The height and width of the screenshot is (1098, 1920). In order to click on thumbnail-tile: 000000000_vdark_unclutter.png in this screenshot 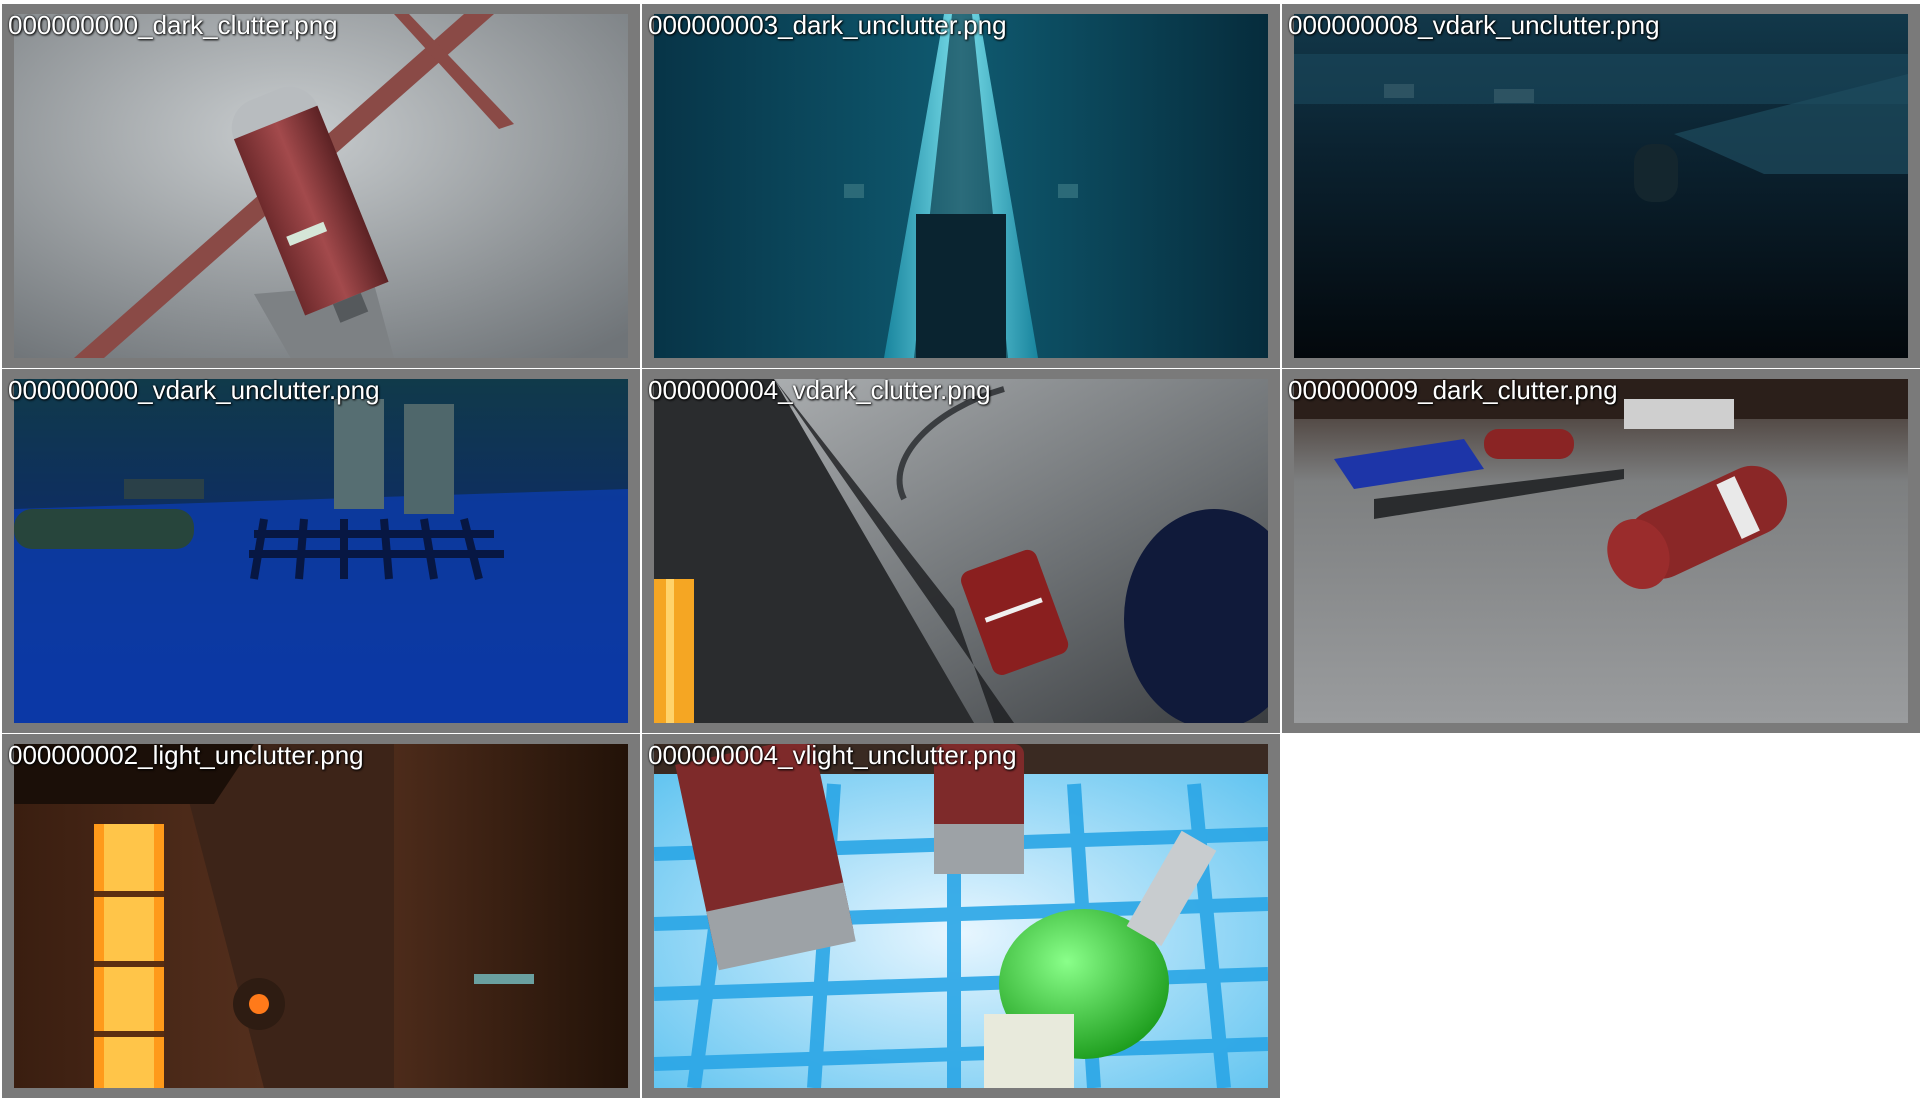, I will do `click(321, 551)`.